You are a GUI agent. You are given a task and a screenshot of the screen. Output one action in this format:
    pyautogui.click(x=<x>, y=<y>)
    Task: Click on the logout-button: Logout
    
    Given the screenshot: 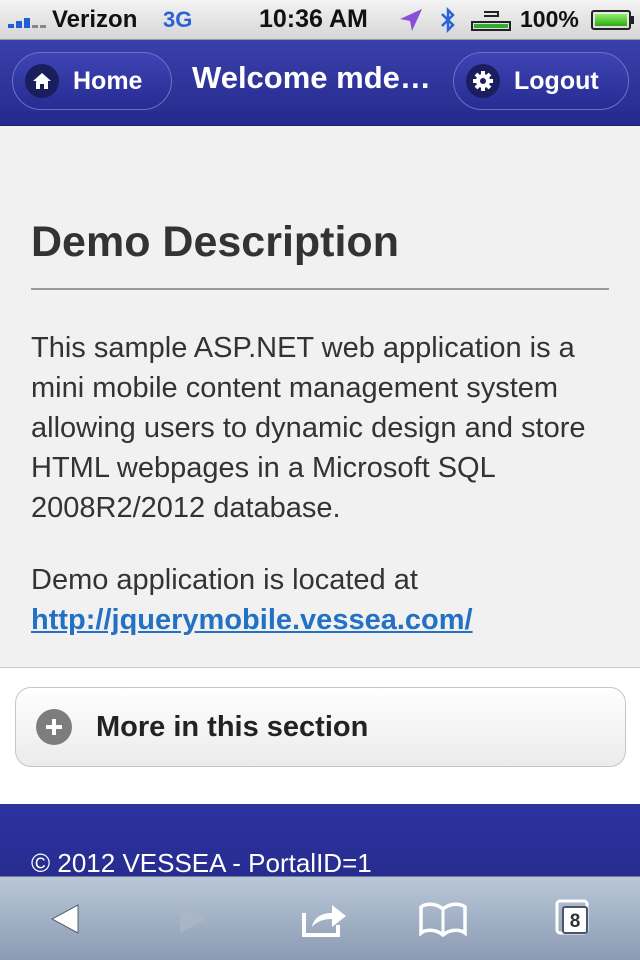 What is the action you would take?
    pyautogui.click(x=541, y=81)
    